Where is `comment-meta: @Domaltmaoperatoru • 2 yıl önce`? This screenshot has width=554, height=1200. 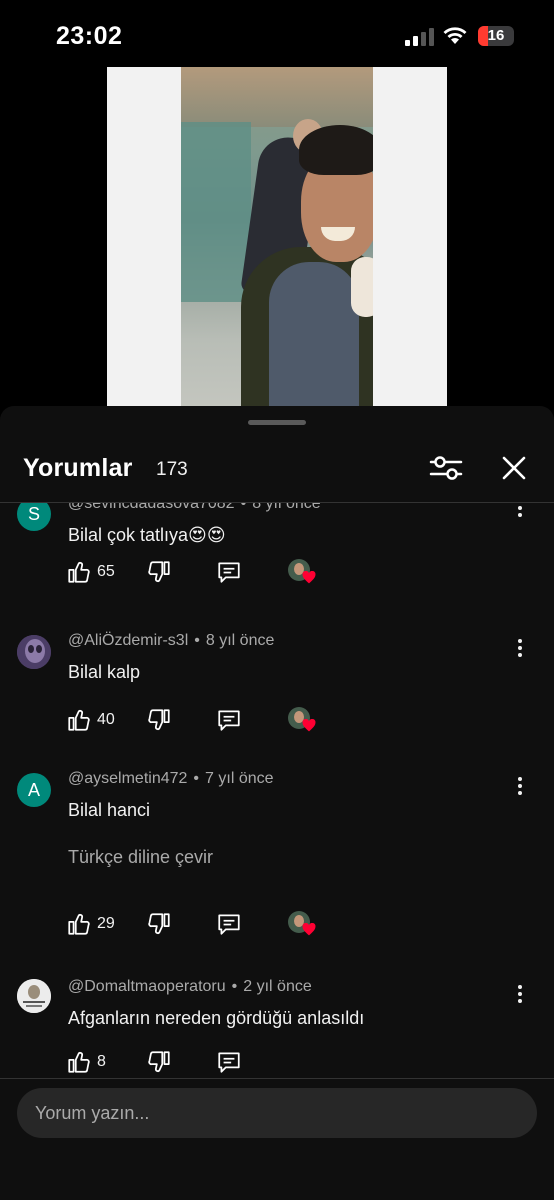
comment-meta: @Domaltmaoperatoru • 2 yıl önce is located at coordinates (190, 986).